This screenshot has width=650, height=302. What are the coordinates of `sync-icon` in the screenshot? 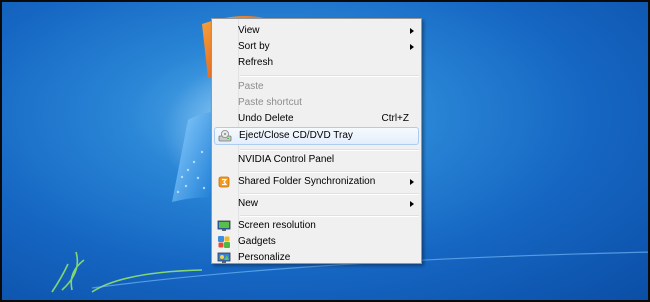 It's located at (224, 182).